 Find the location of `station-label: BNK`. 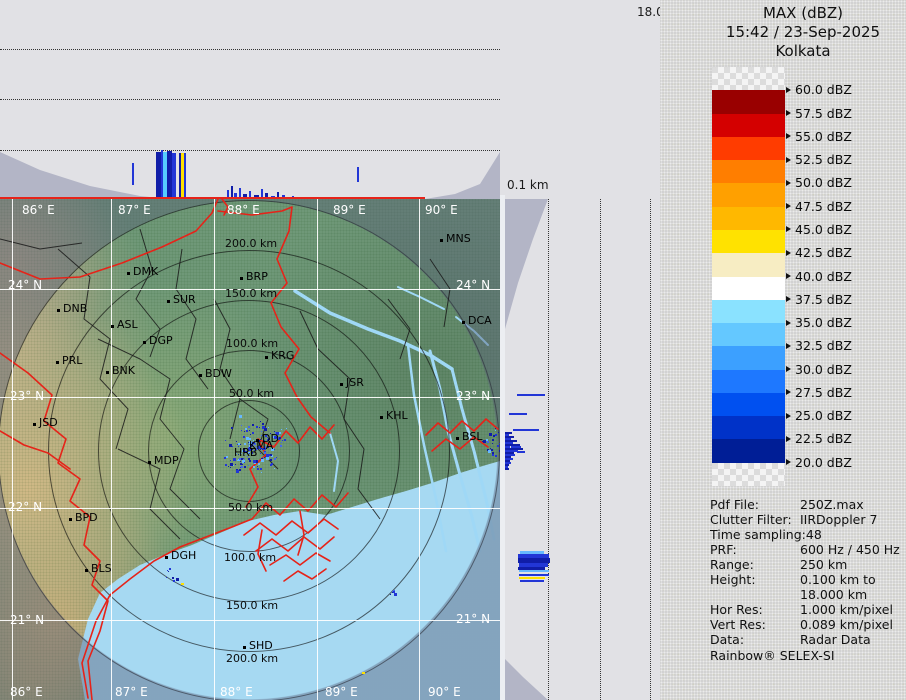

station-label: BNK is located at coordinates (123, 370).